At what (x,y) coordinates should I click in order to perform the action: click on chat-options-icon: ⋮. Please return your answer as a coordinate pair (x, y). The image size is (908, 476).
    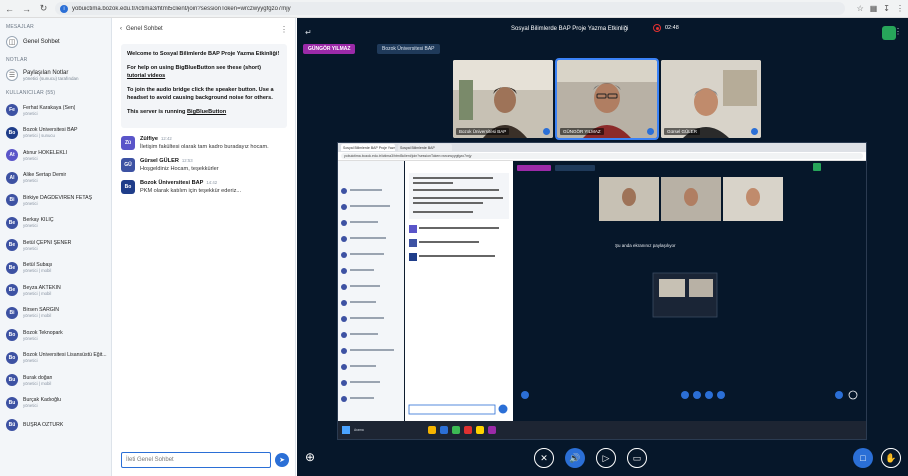
    Looking at the image, I should click on (284, 29).